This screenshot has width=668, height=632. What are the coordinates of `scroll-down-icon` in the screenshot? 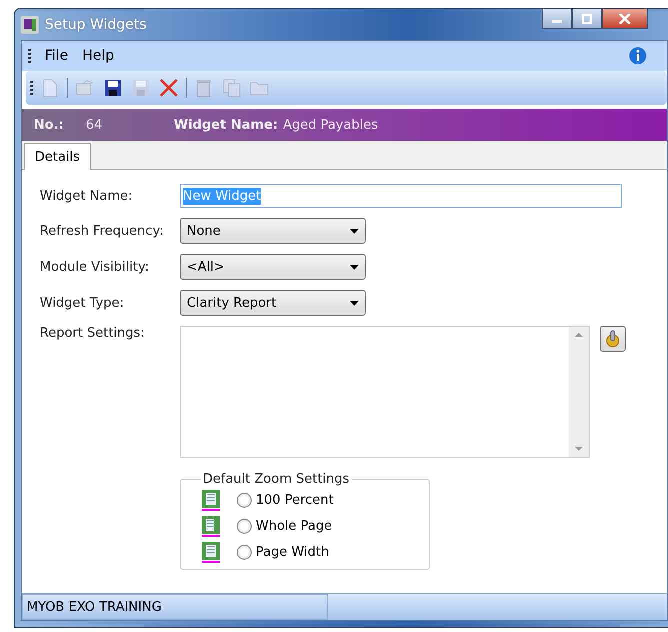 It's located at (579, 449).